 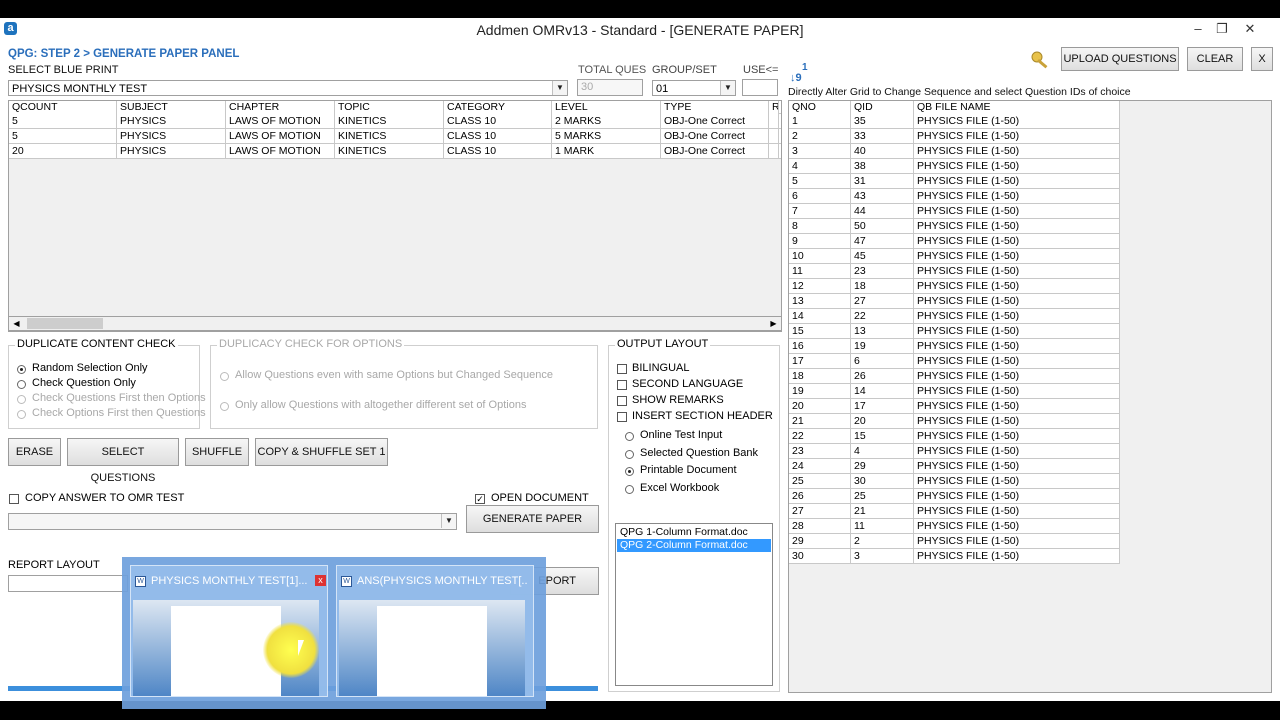 What do you see at coordinates (65, 323) in the screenshot?
I see `scrollbar-thumb` at bounding box center [65, 323].